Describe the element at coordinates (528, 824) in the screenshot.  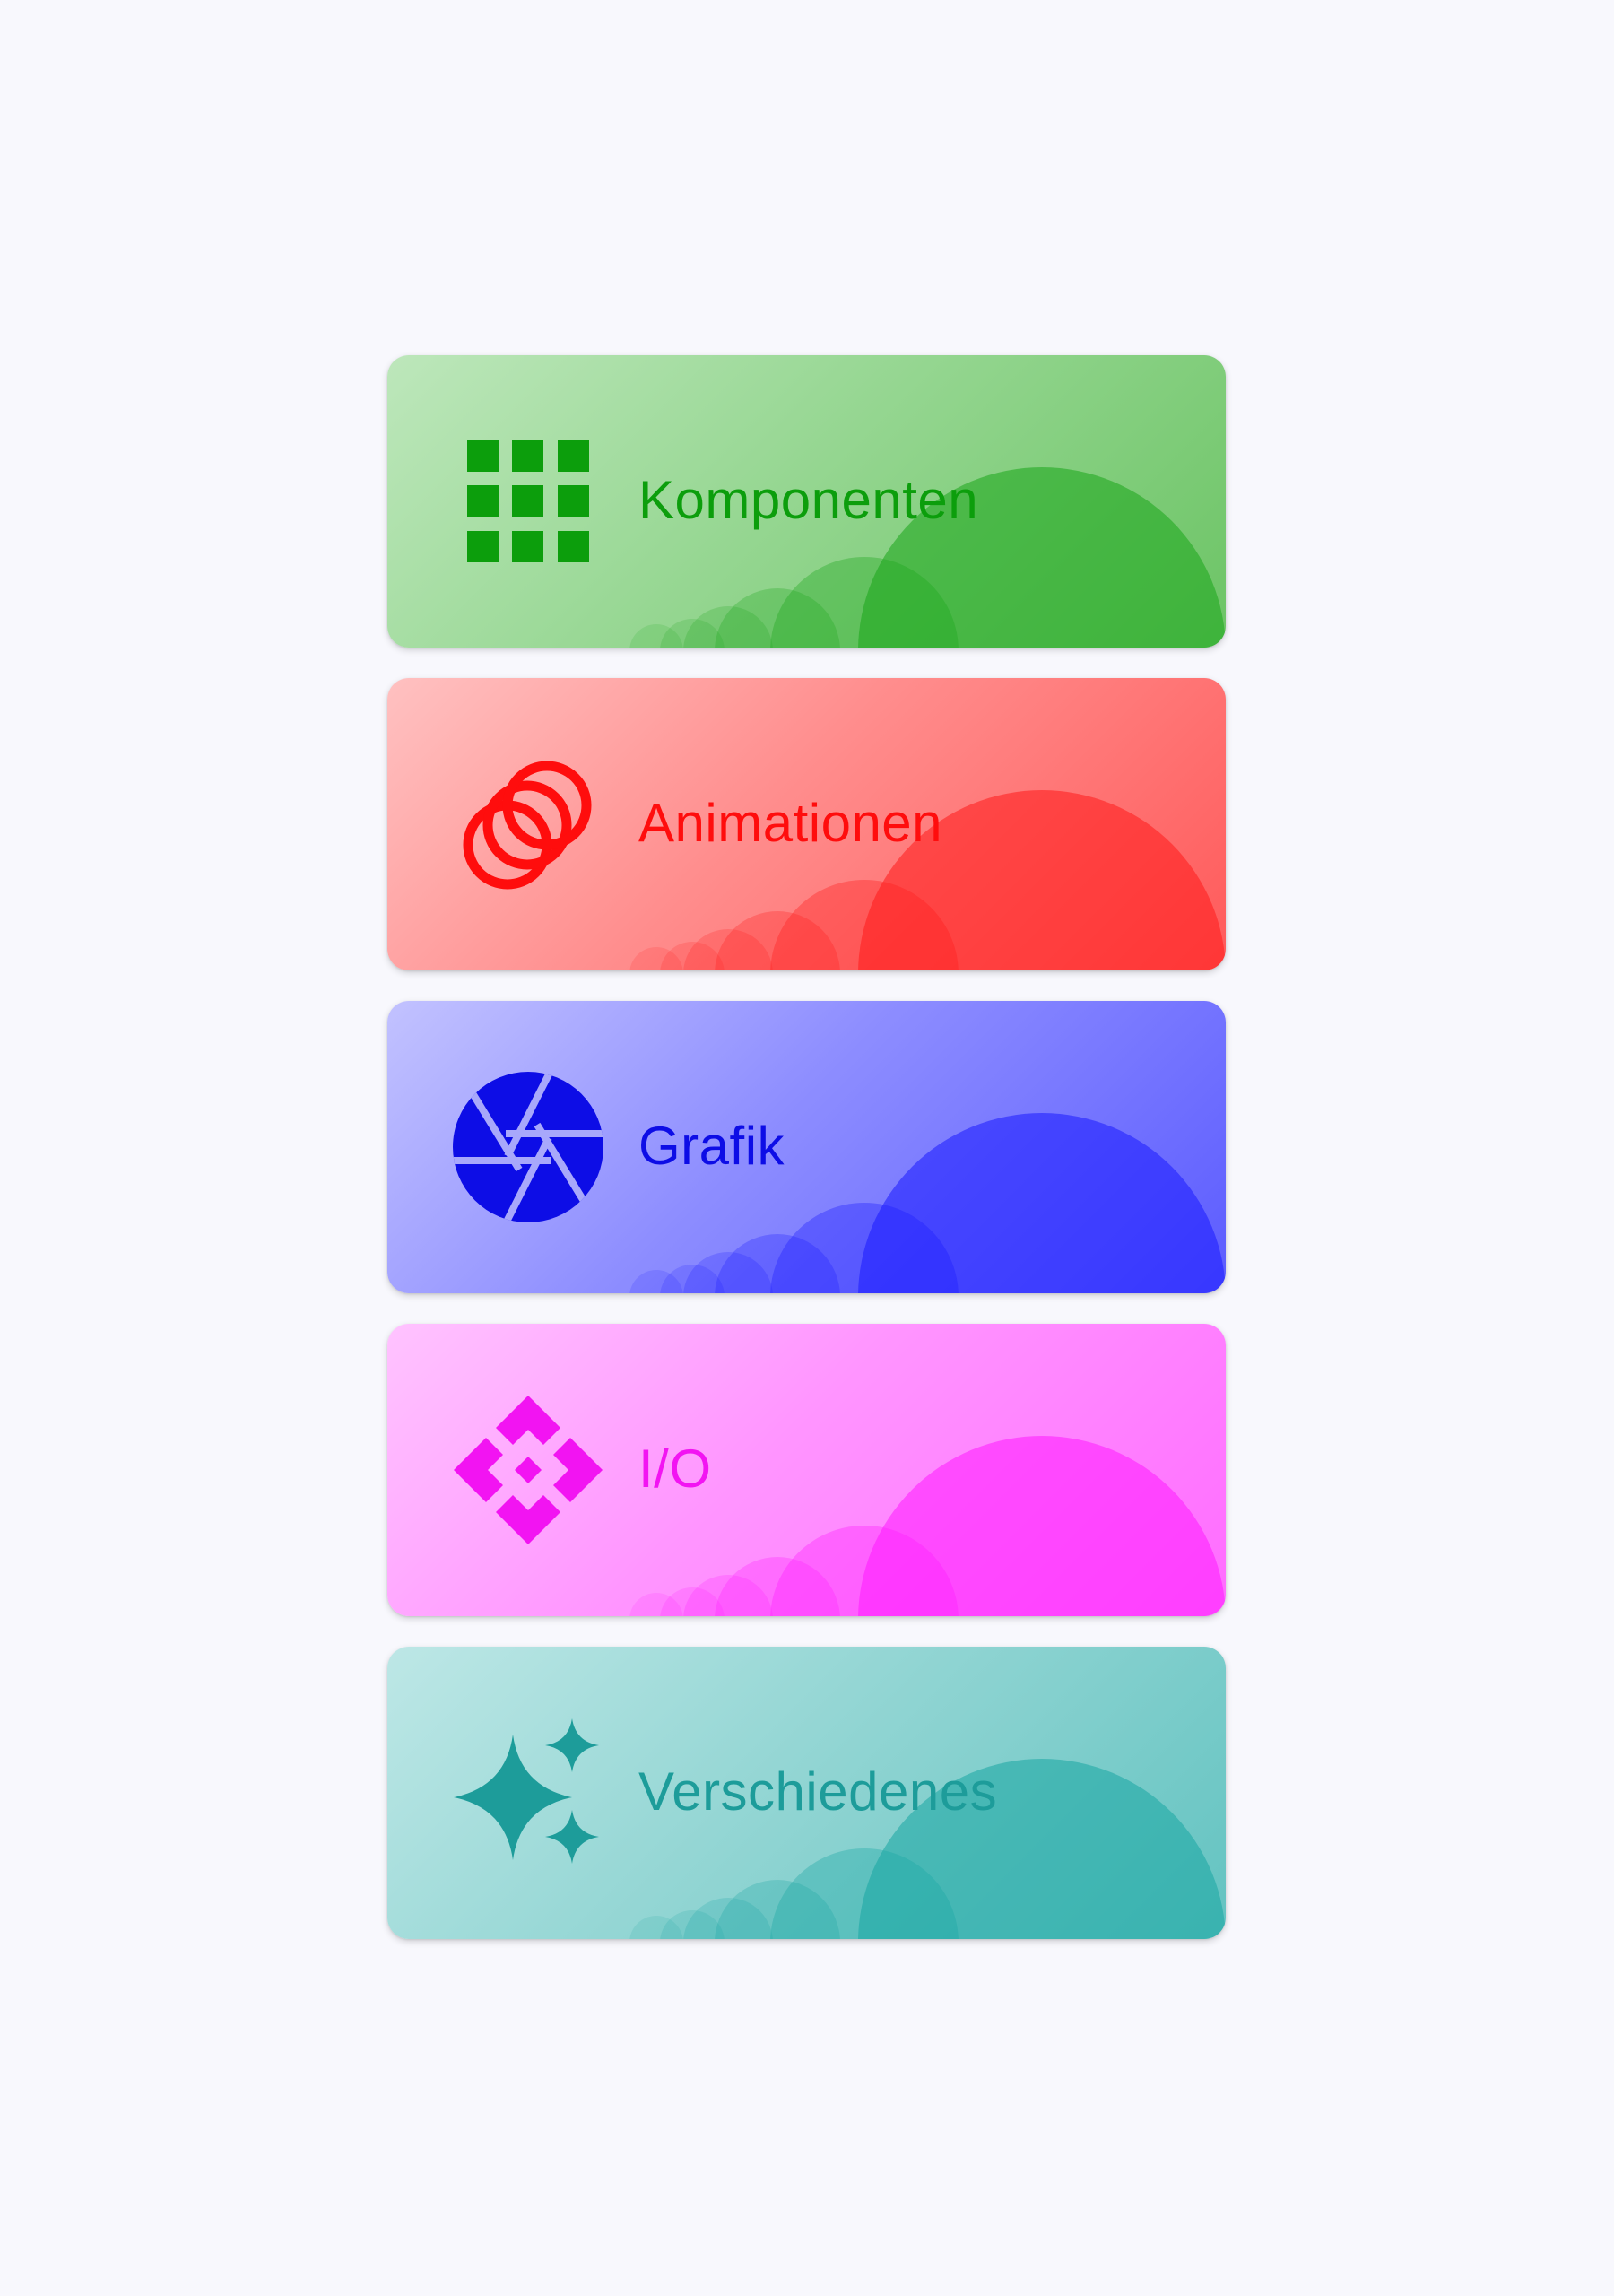
I see `rings-icon` at that location.